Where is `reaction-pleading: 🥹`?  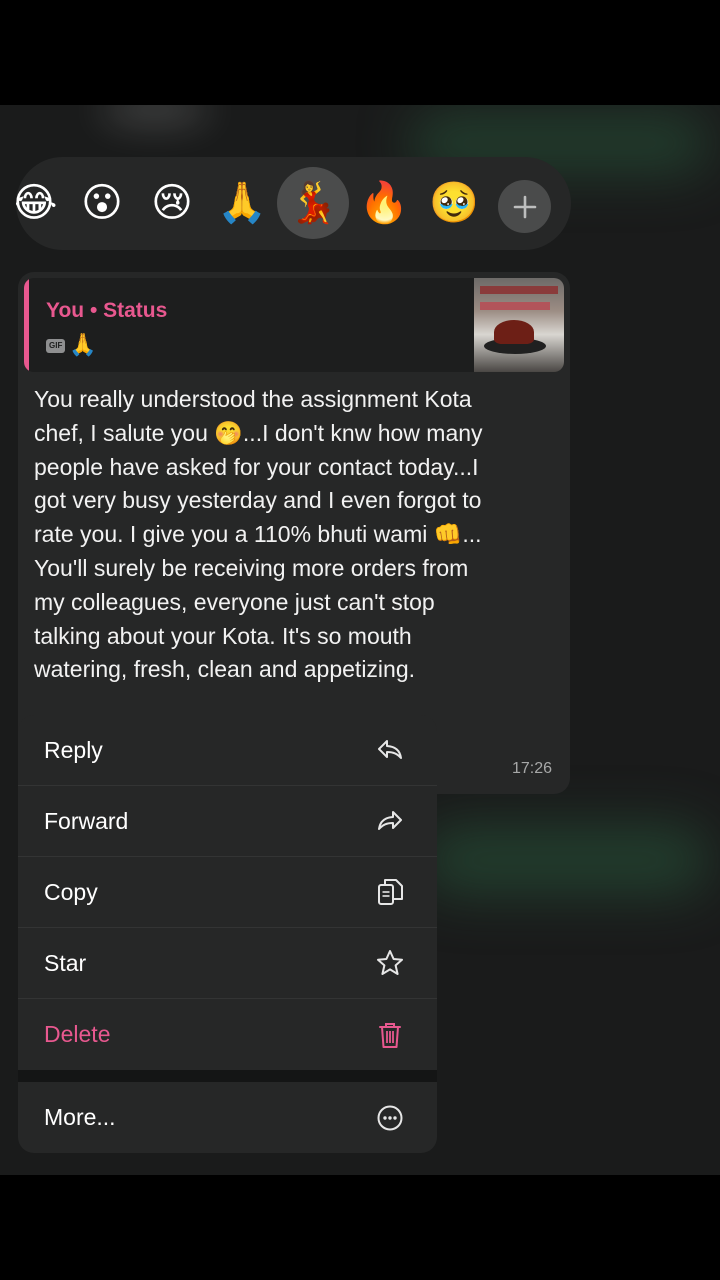
reaction-pleading: 🥹 is located at coordinates (454, 203).